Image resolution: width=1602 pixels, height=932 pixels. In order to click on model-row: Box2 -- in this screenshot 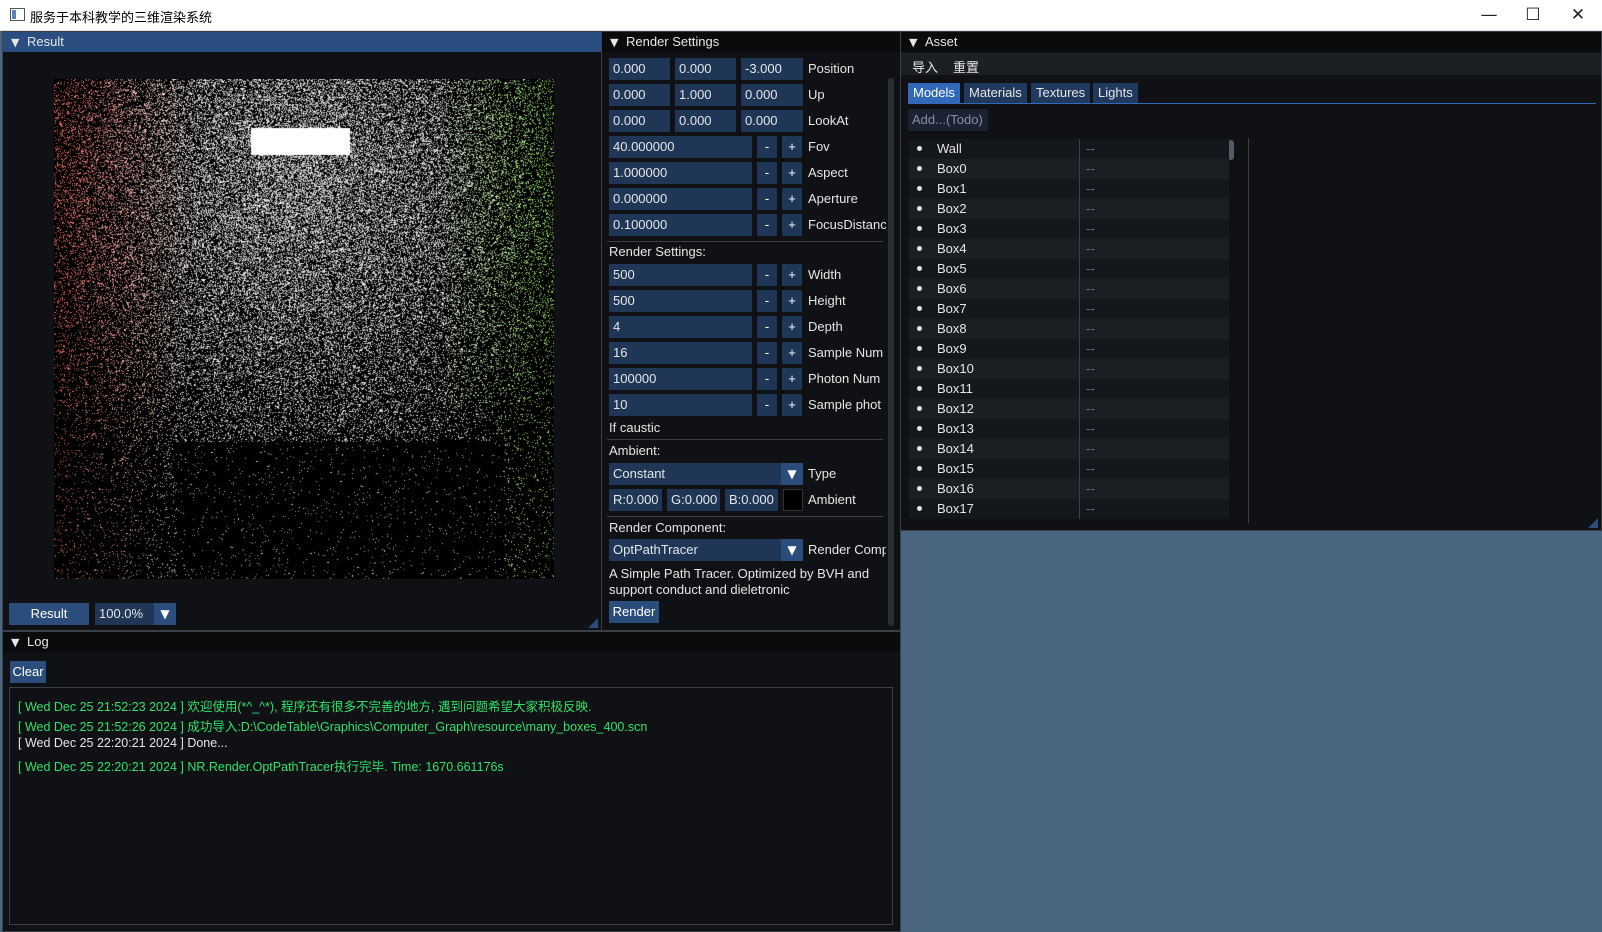, I will do `click(1069, 209)`.